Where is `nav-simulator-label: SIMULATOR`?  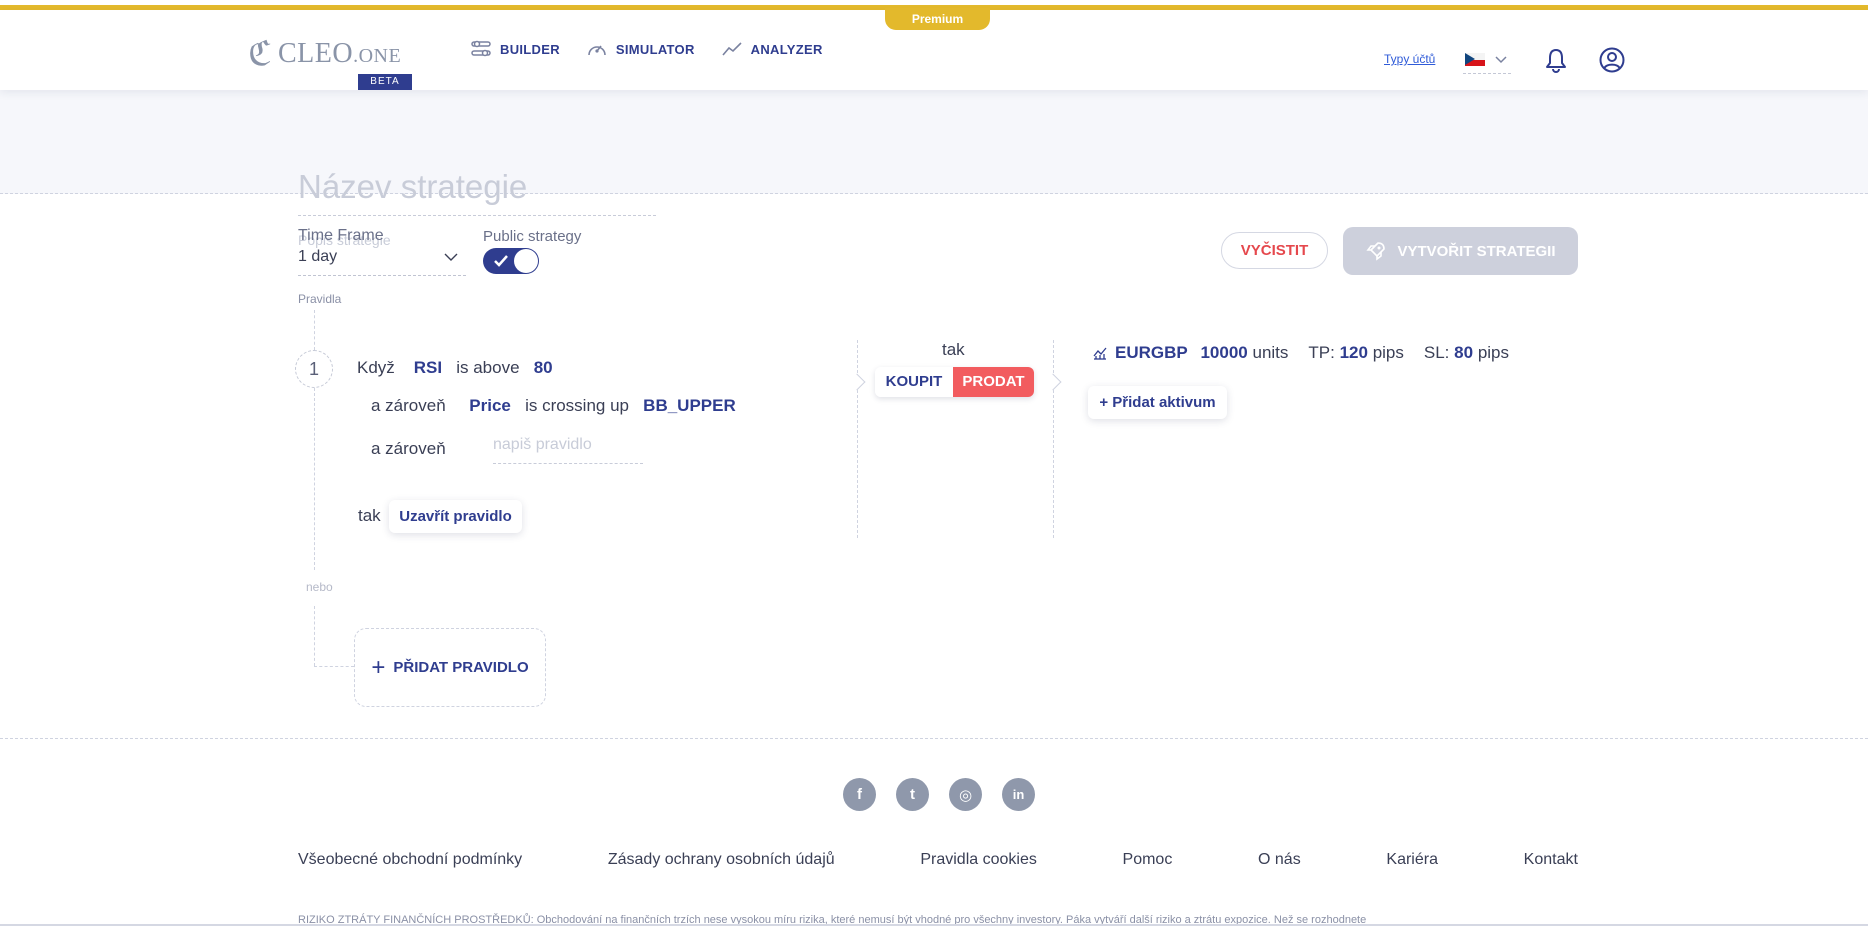
nav-simulator-label: SIMULATOR is located at coordinates (655, 49).